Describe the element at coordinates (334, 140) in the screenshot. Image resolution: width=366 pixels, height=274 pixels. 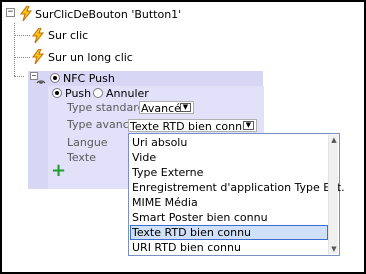
I see `scroll-up-icon: ▲` at that location.